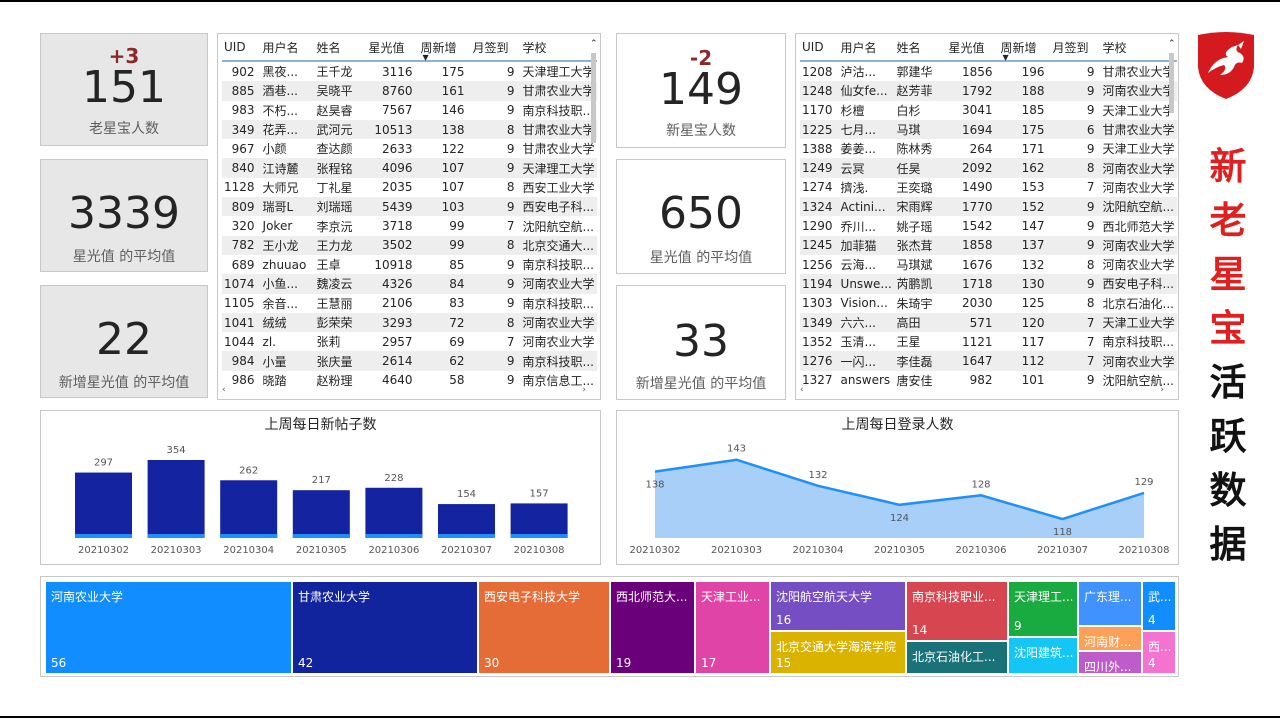 This screenshot has height=720, width=1280. What do you see at coordinates (988, 245) in the screenshot?
I see `table-row: 1245 加菲猫 张杰茸 1858 137 9 河南农业大学` at bounding box center [988, 245].